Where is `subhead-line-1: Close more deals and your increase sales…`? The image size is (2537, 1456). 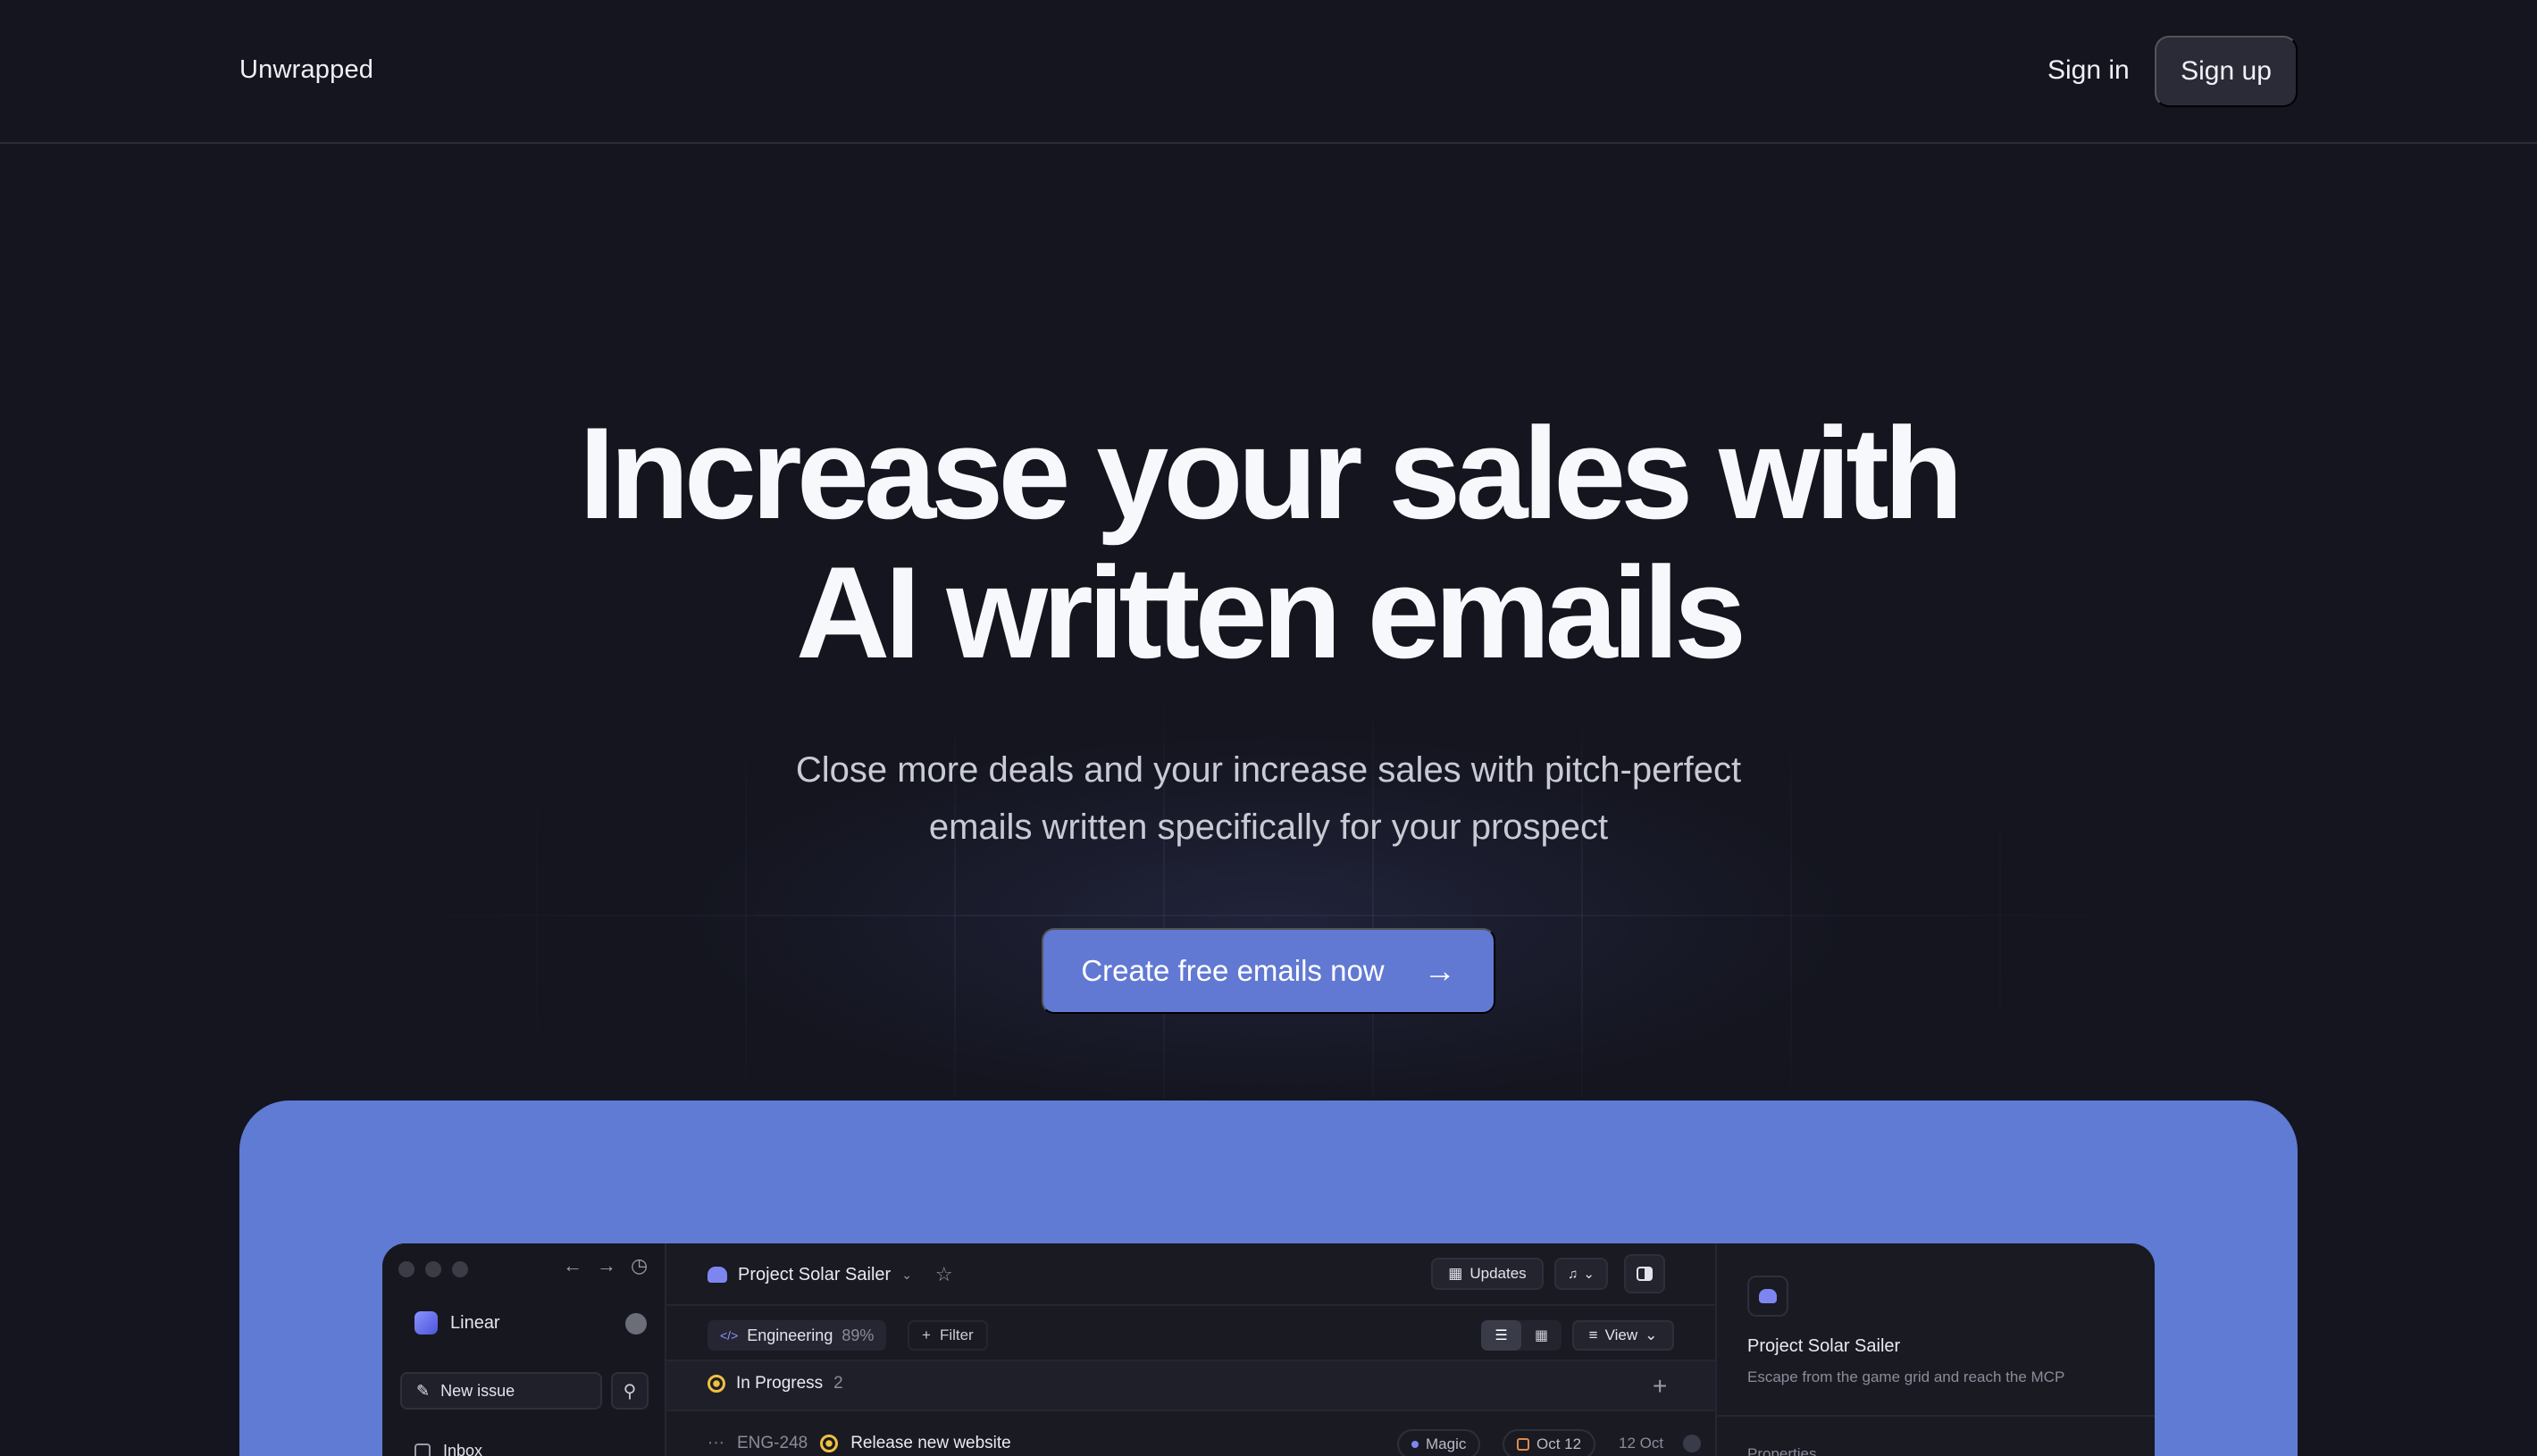 subhead-line-1: Close more deals and your increase sales… is located at coordinates (1268, 770).